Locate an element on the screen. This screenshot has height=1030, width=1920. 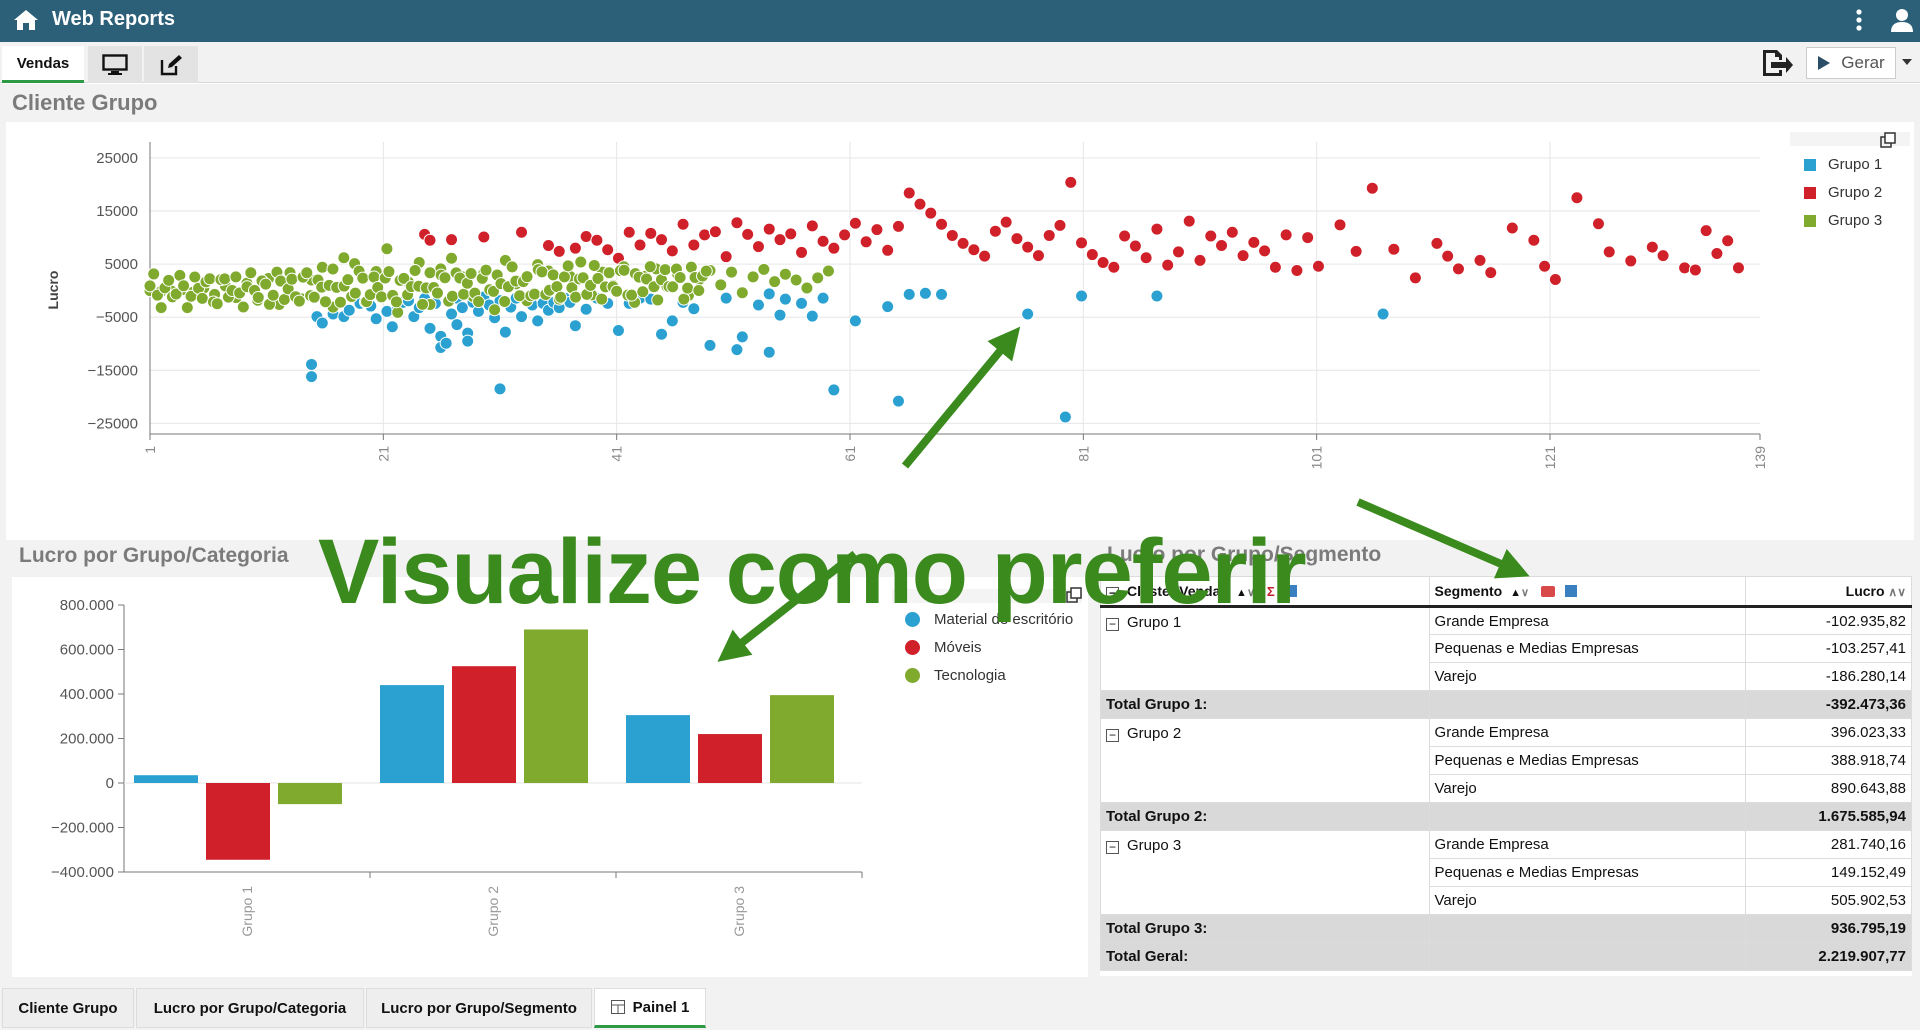
play-icon is located at coordinates (1824, 63).